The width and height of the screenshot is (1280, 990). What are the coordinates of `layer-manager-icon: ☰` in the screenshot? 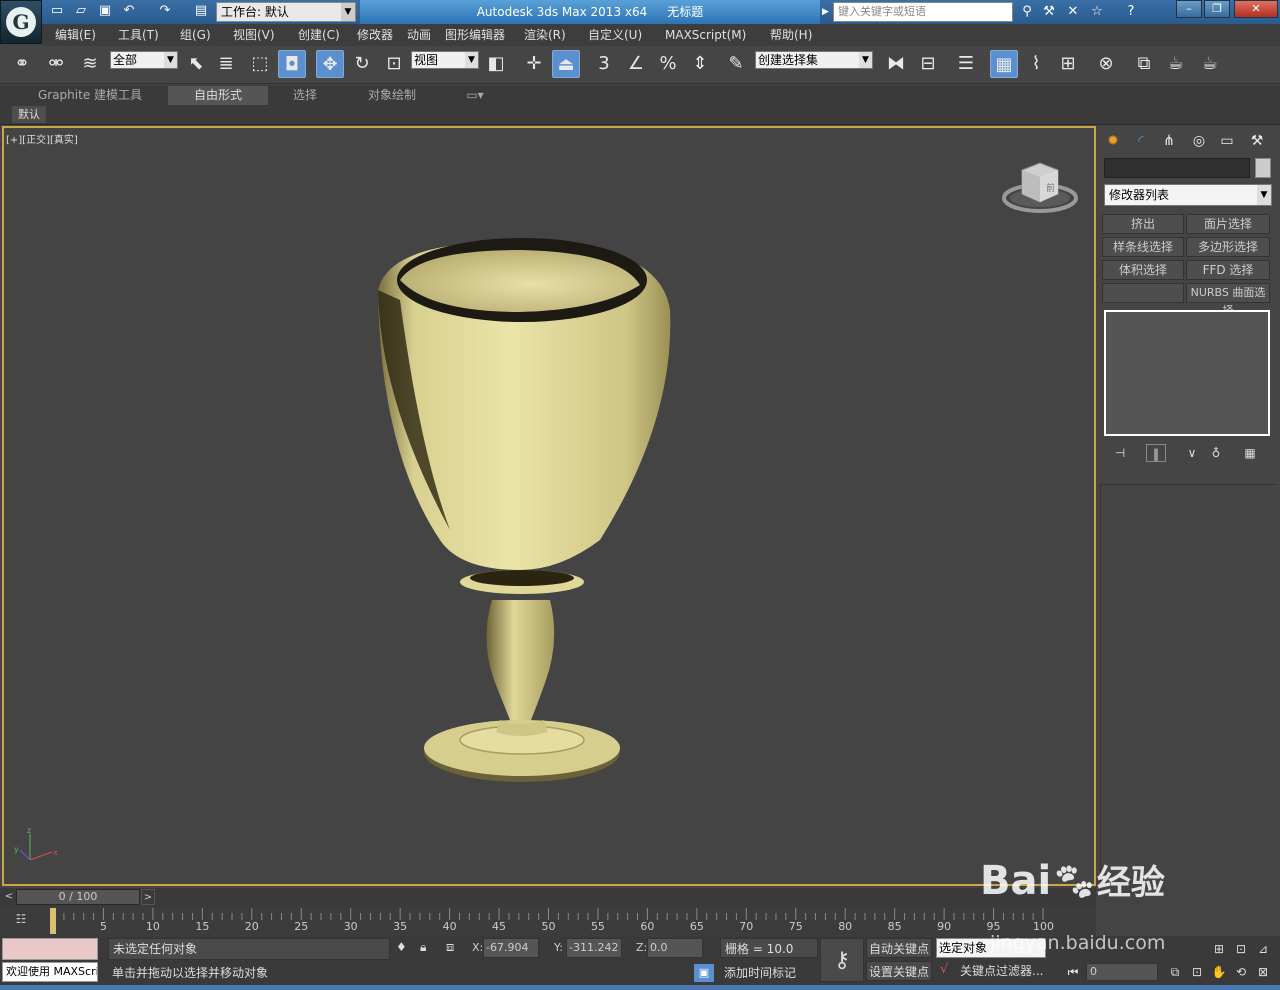 It's located at (966, 64).